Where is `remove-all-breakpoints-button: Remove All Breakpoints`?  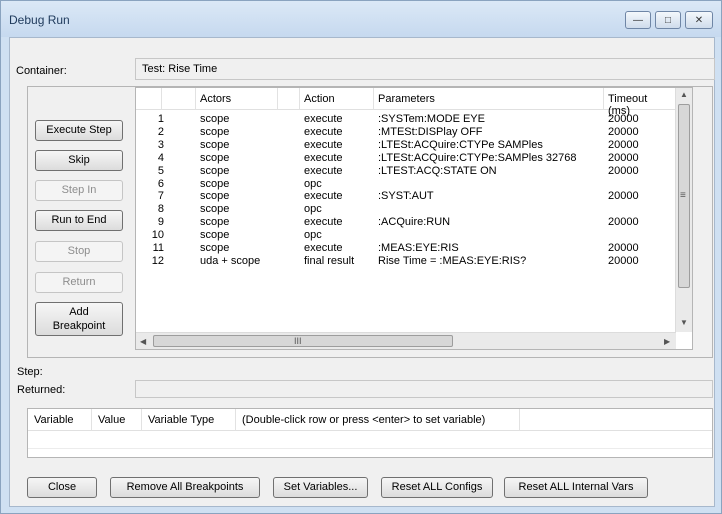 remove-all-breakpoints-button: Remove All Breakpoints is located at coordinates (185, 487).